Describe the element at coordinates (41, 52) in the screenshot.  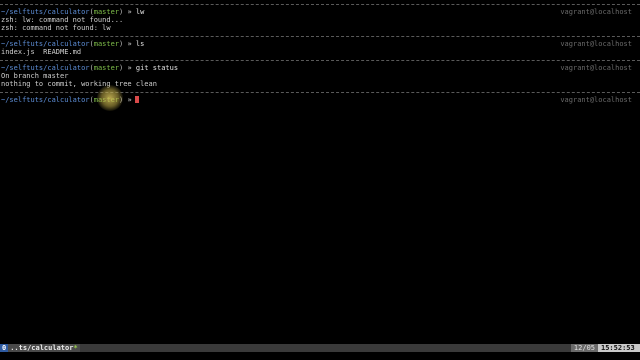
I see `output-line: index.js README.md` at that location.